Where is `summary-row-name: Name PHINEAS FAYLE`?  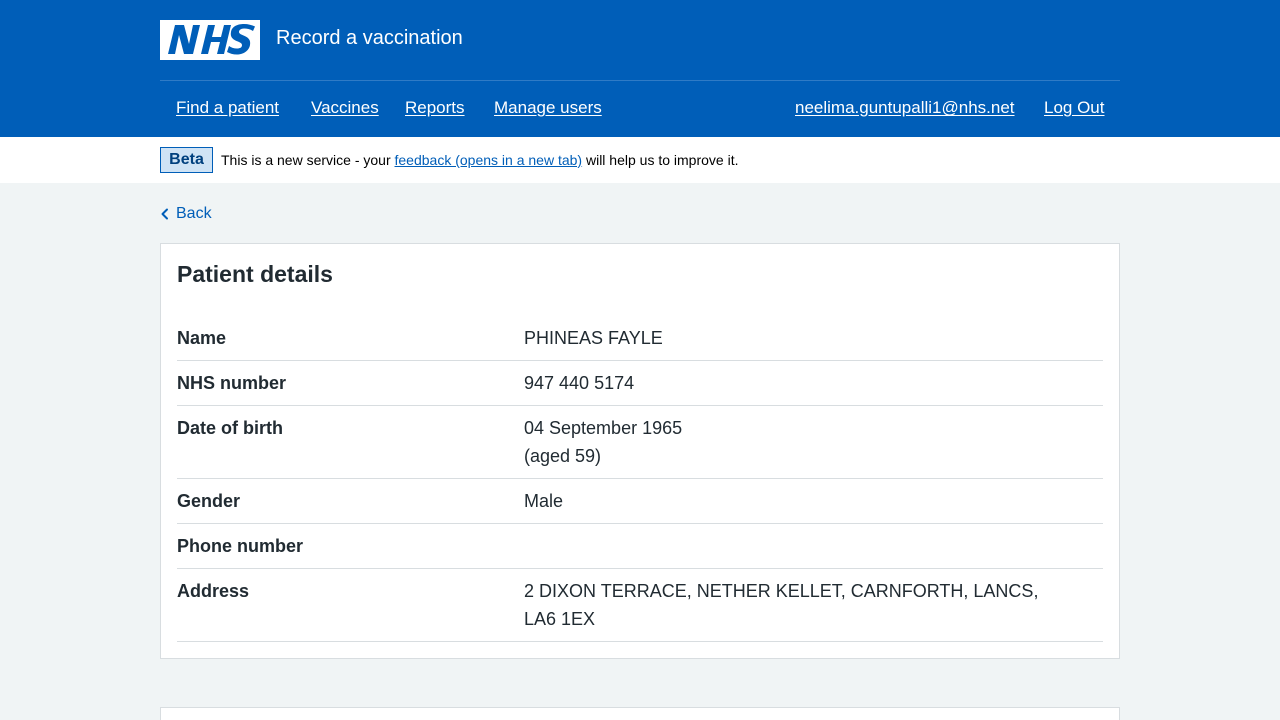
summary-row-name: Name PHINEAS FAYLE is located at coordinates (640, 338).